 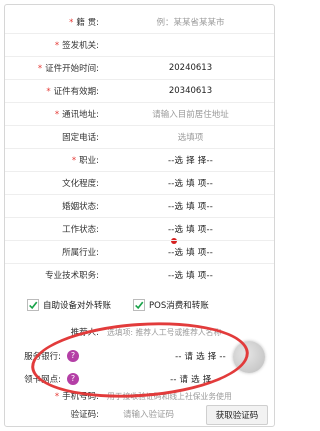 What do you see at coordinates (87, 23) in the screenshot?
I see `native-place-label: 籍 贯:` at bounding box center [87, 23].